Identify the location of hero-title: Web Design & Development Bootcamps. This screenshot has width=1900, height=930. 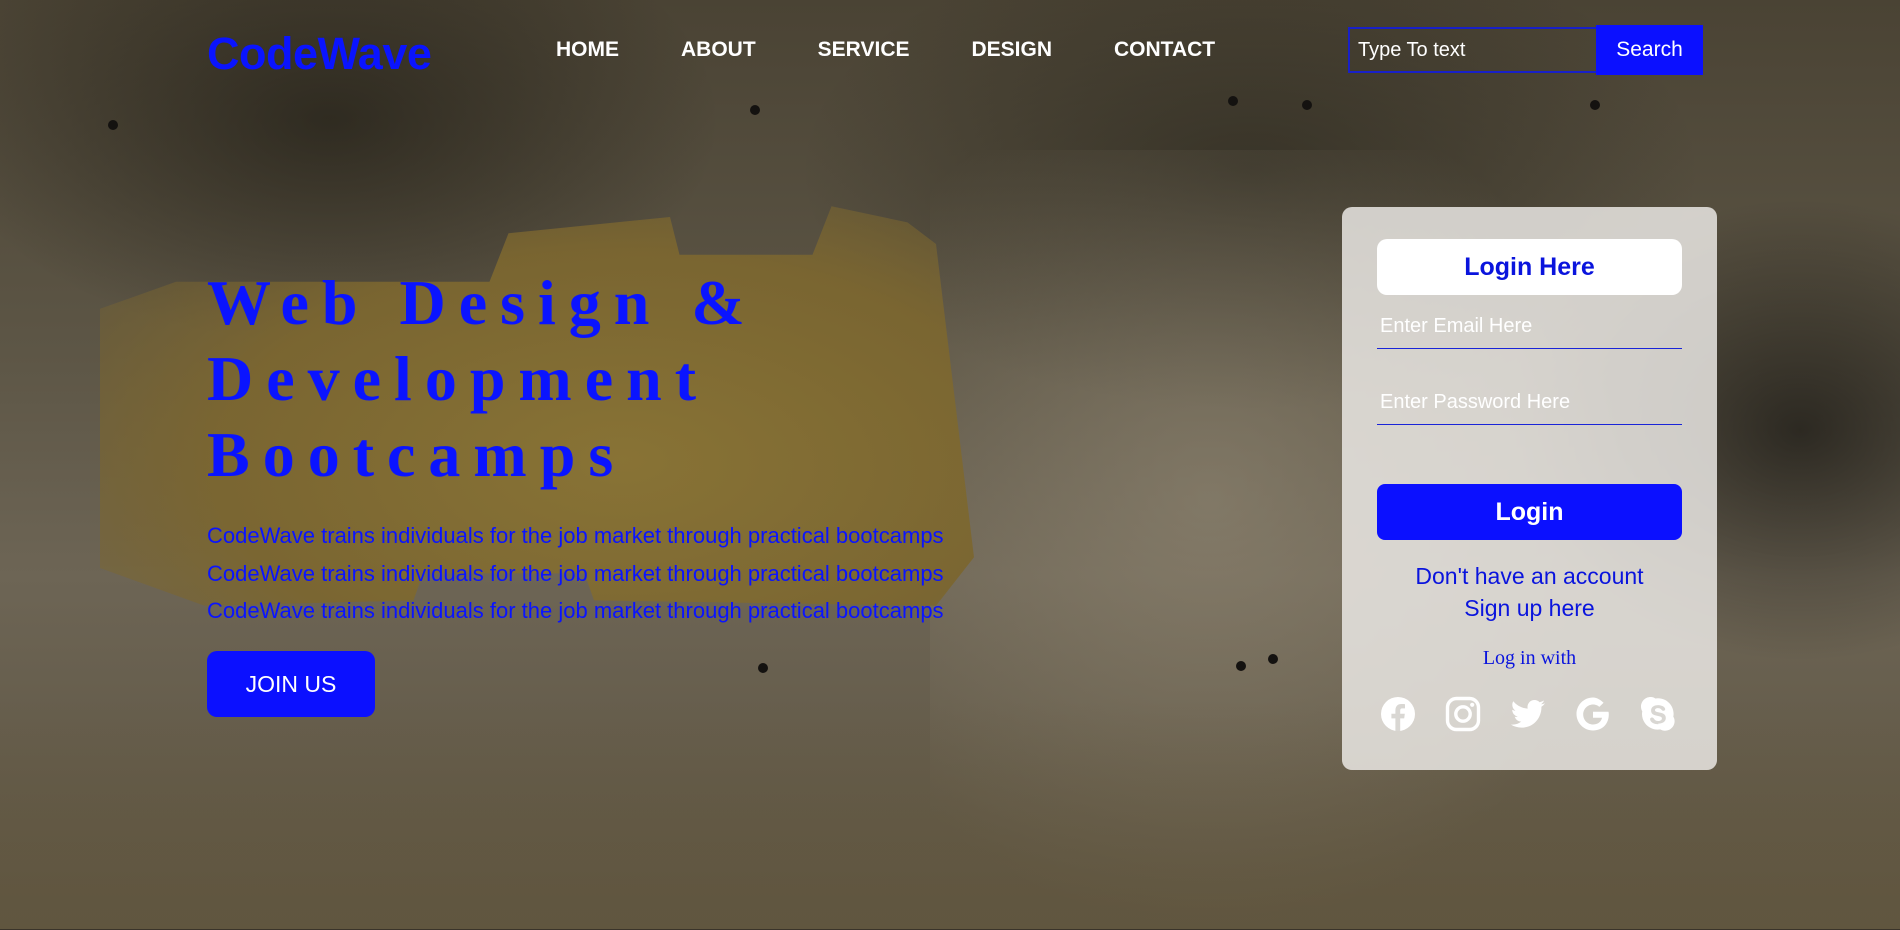
(482, 379).